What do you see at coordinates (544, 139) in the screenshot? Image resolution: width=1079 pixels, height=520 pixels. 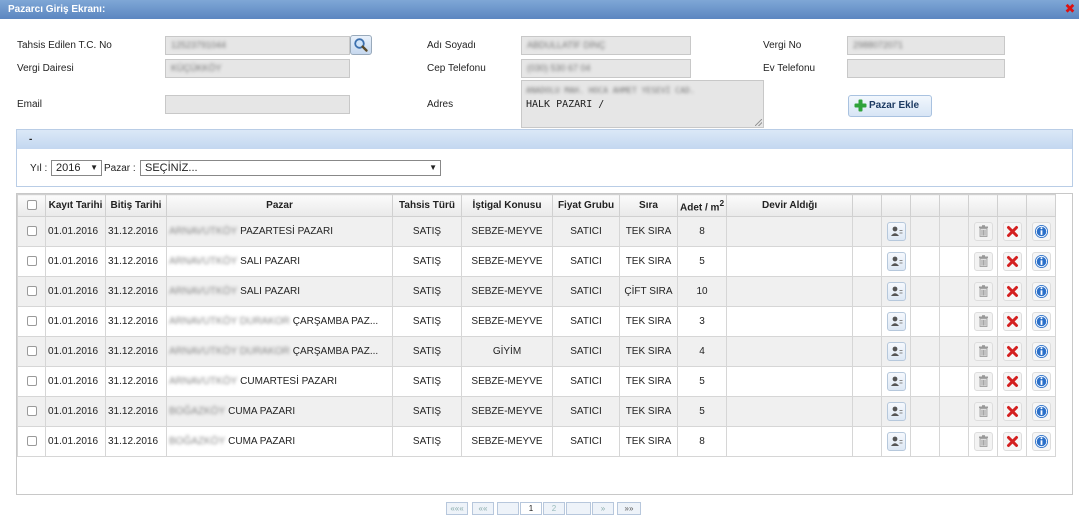 I see `panel-header: -` at bounding box center [544, 139].